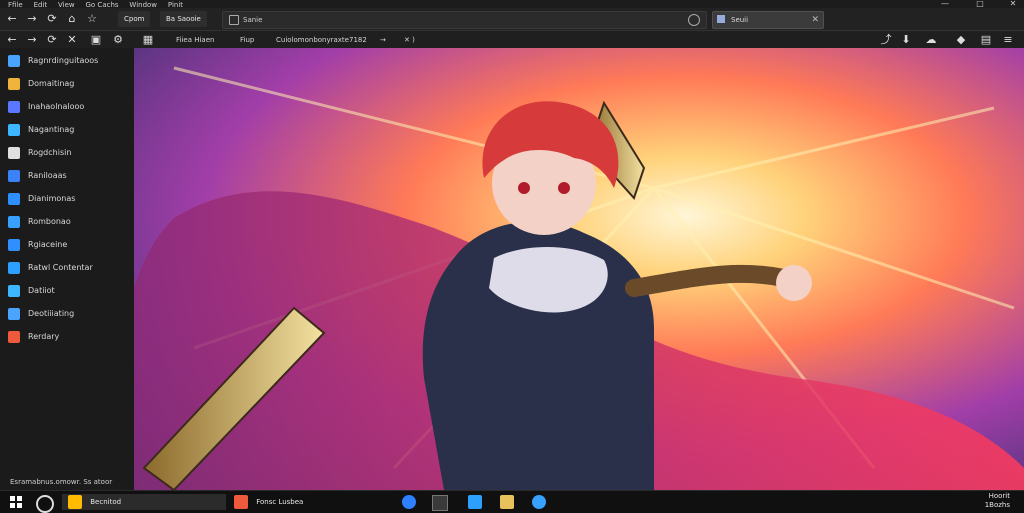 The height and width of the screenshot is (513, 1024). Describe the element at coordinates (118, 40) in the screenshot. I see `nav-settings-icon: ⚙` at that location.